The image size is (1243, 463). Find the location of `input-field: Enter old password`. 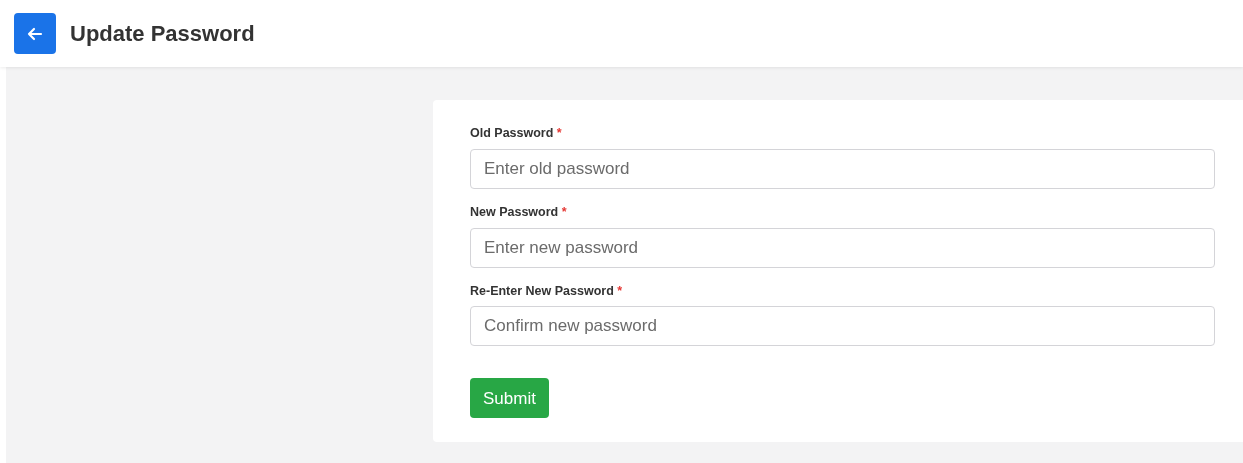

input-field: Enter old password is located at coordinates (842, 168).